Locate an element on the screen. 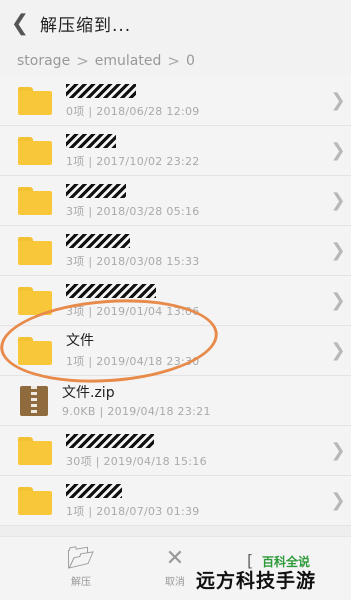 The height and width of the screenshot is (600, 351). site-watermark: 远方科技手游 is located at coordinates (256, 581).